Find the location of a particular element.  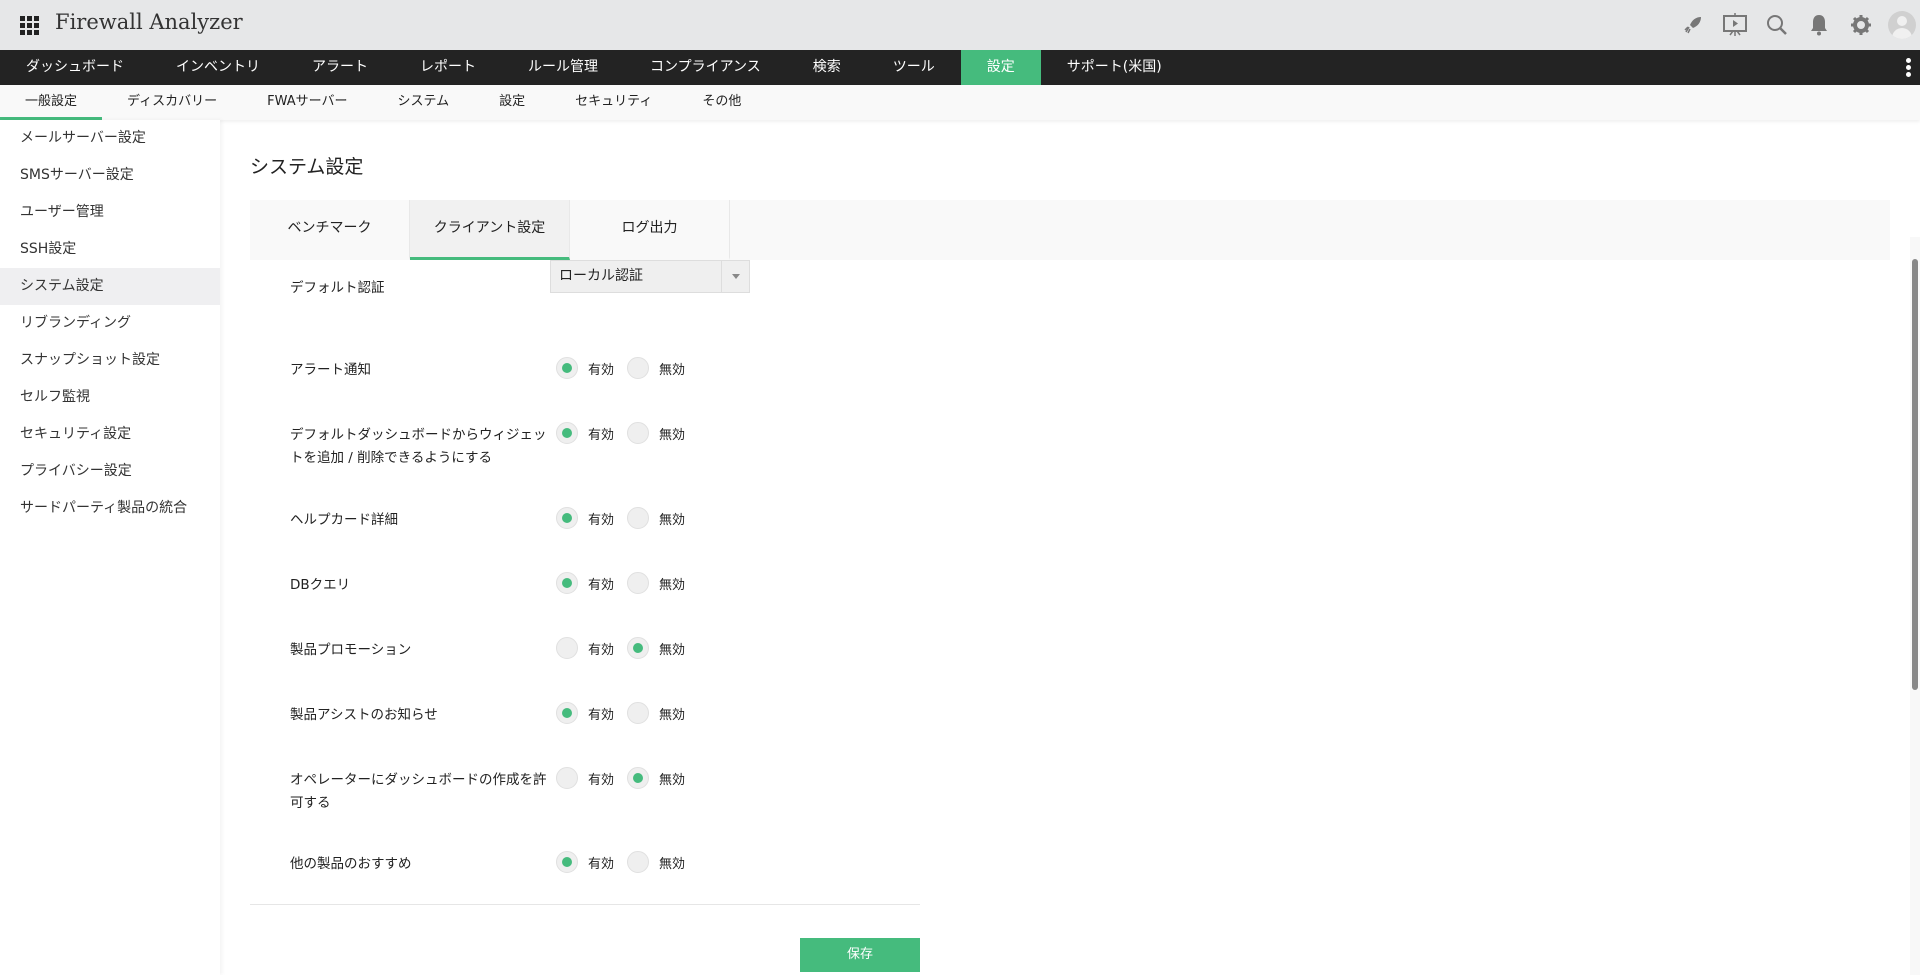

subnav-item: その他 is located at coordinates (721, 102).